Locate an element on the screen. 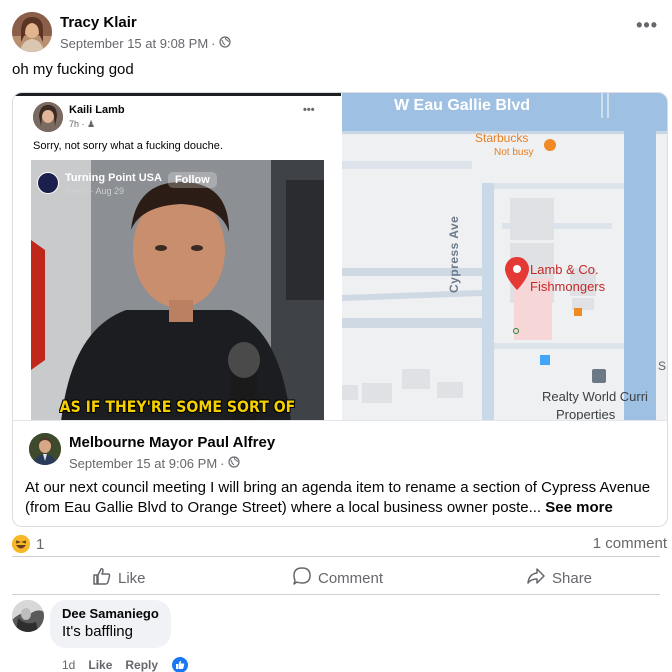 The height and width of the screenshot is (672, 672). comment-like-button: Like is located at coordinates (100, 665).